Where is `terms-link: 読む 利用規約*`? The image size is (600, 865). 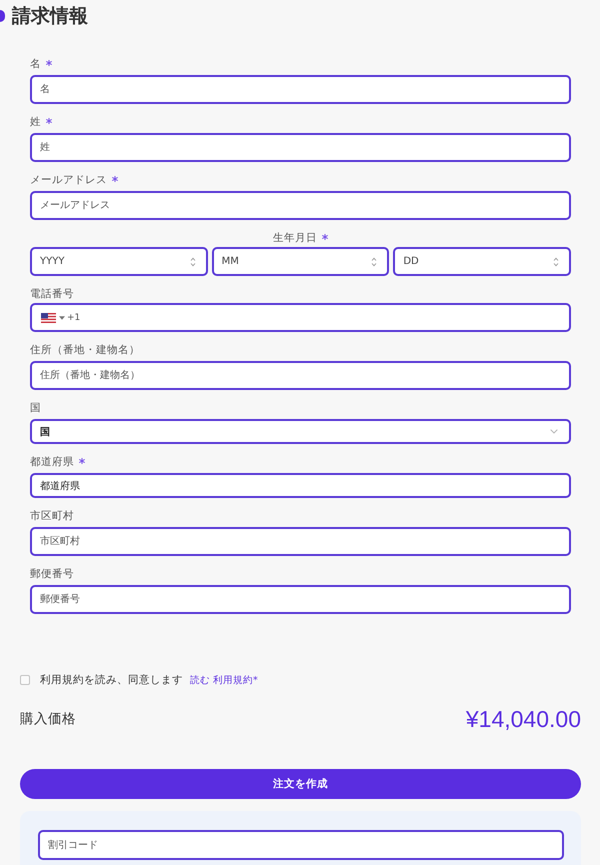 terms-link: 読む 利用規約* is located at coordinates (224, 680).